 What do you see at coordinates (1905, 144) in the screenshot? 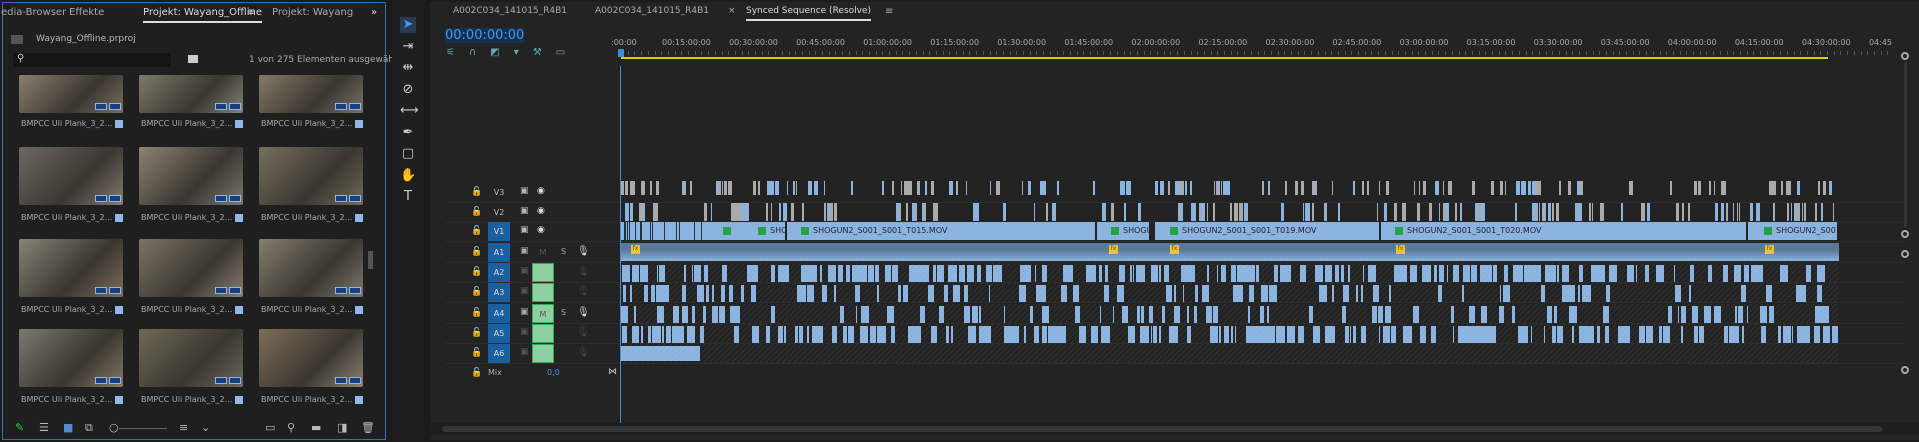
I see `vertical-scrollbar` at bounding box center [1905, 144].